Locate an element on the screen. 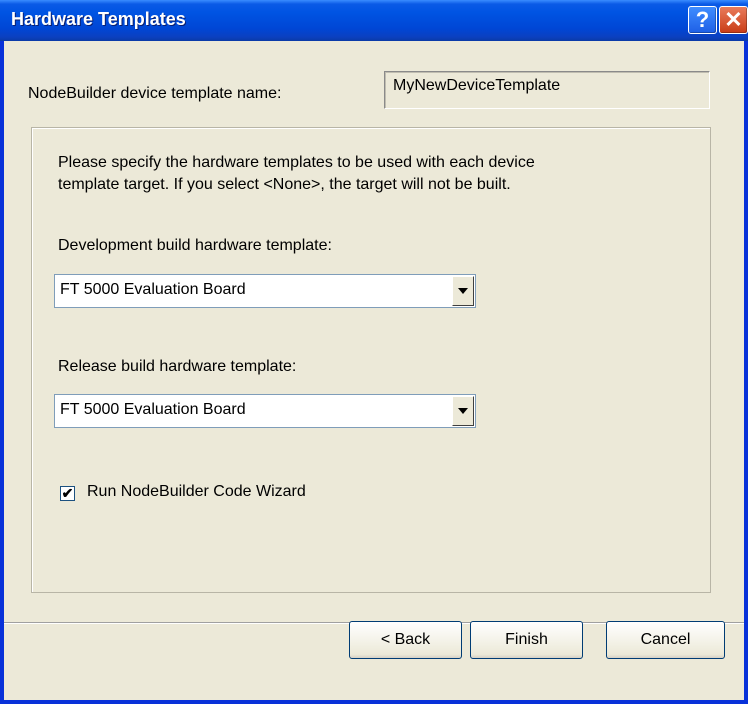 Image resolution: width=748 pixels, height=704 pixels. release-template-label: Release build hardware template: is located at coordinates (177, 366).